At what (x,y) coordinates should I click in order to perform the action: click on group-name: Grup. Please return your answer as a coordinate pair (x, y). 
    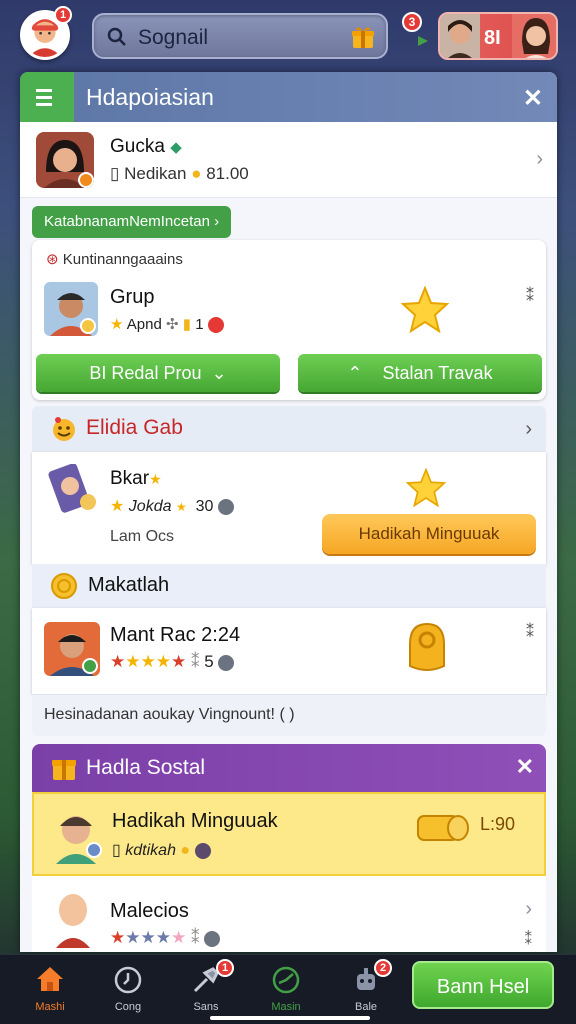
    Looking at the image, I should click on (132, 297).